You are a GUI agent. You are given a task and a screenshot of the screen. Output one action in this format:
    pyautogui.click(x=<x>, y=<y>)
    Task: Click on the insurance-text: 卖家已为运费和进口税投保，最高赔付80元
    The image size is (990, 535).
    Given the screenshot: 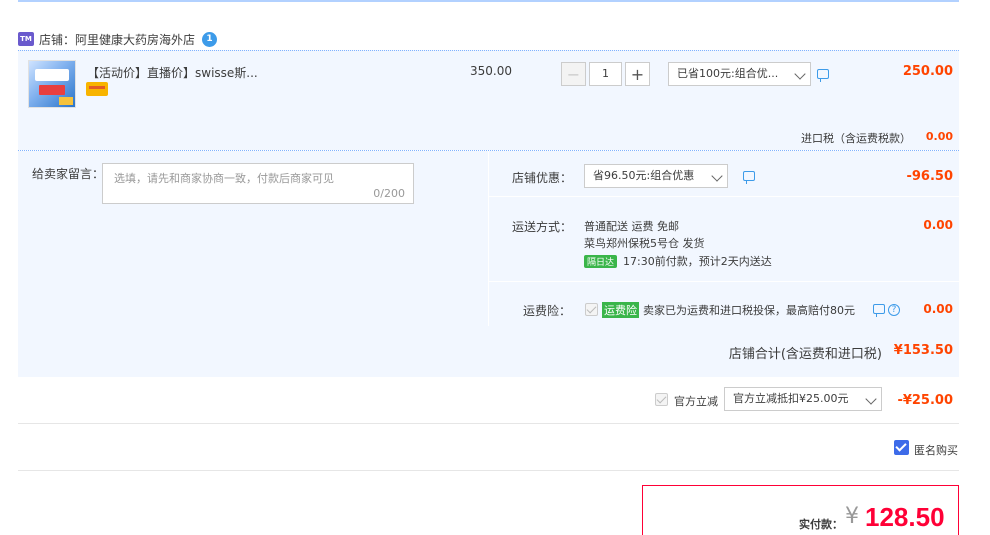 What is the action you would take?
    pyautogui.click(x=749, y=310)
    